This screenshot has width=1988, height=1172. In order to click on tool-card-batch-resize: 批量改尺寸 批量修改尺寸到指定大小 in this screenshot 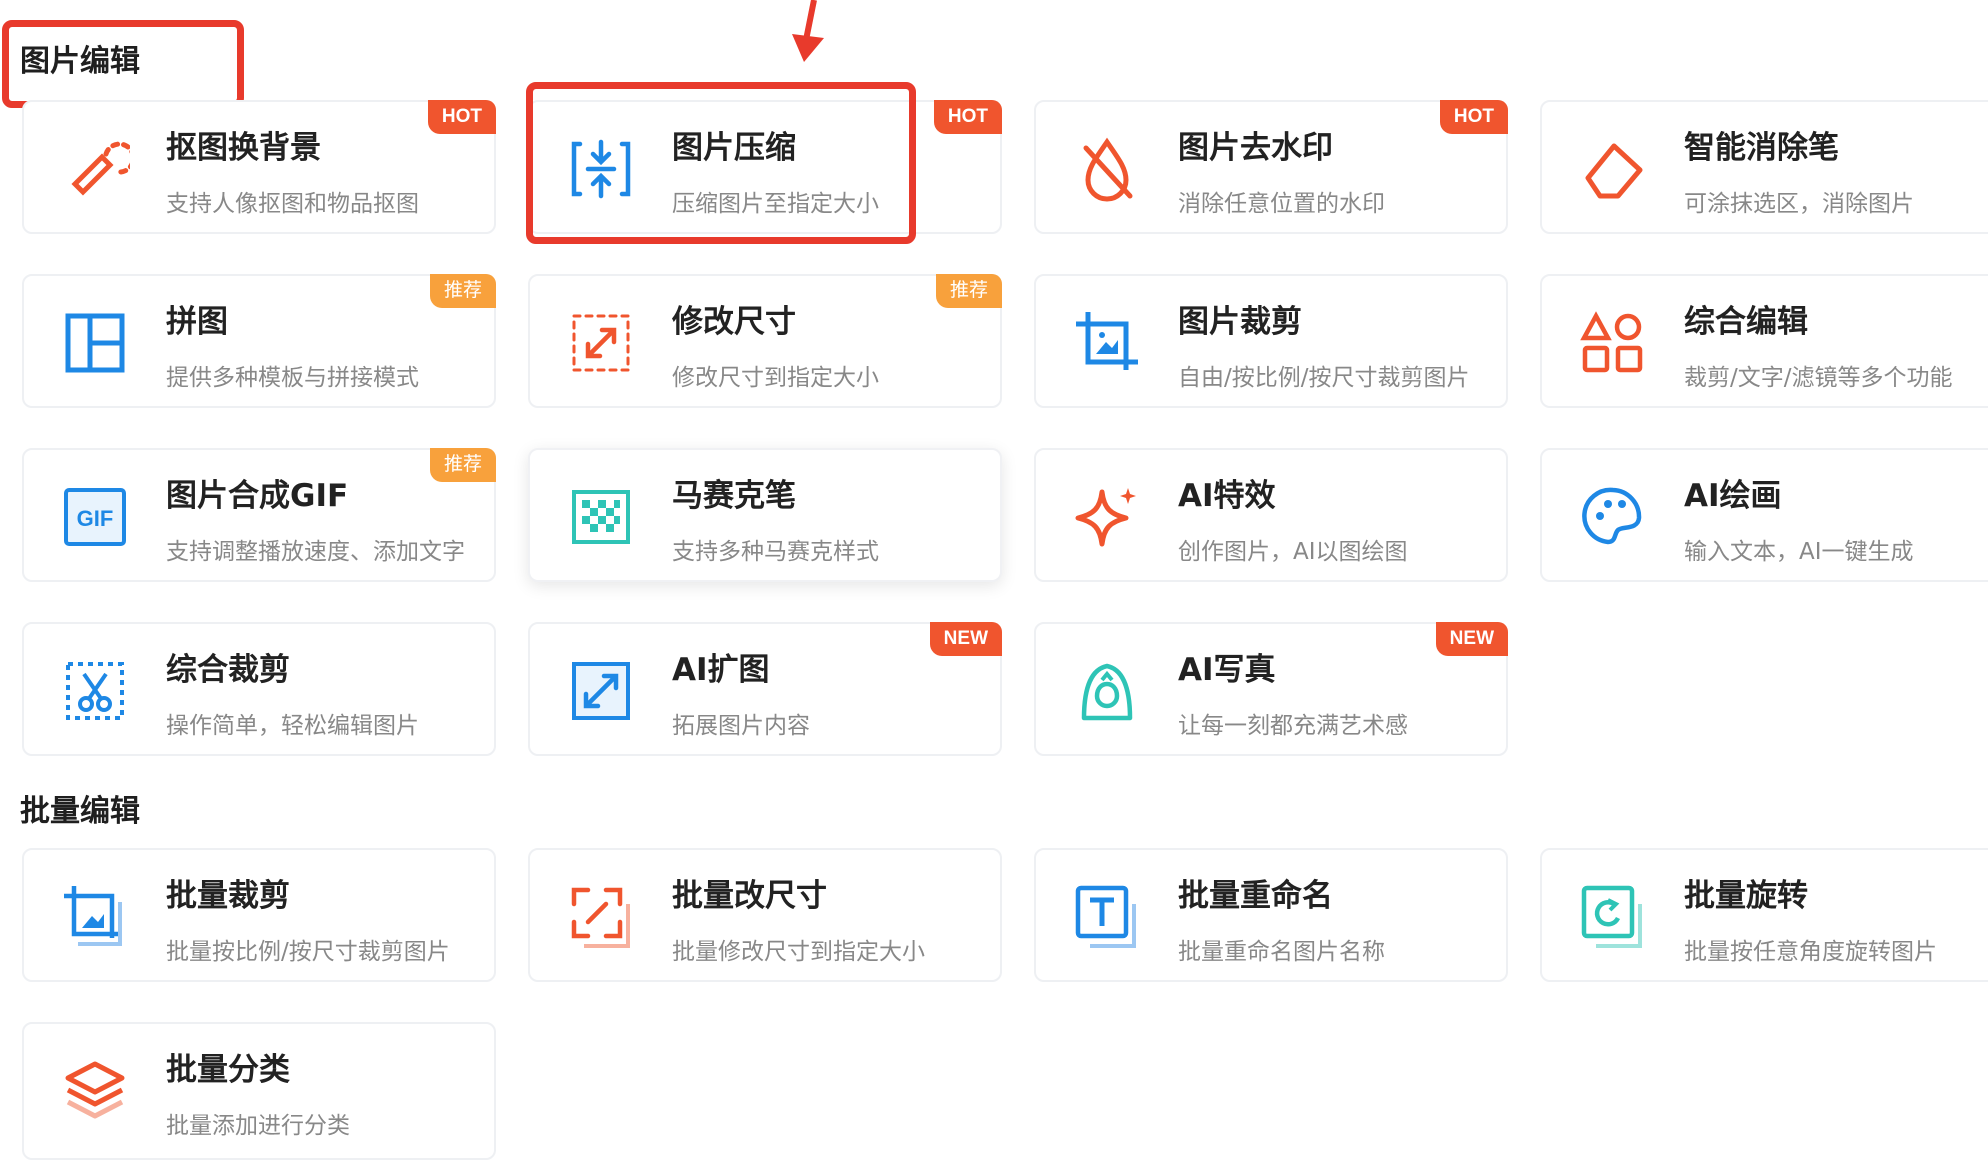, I will do `click(765, 915)`.